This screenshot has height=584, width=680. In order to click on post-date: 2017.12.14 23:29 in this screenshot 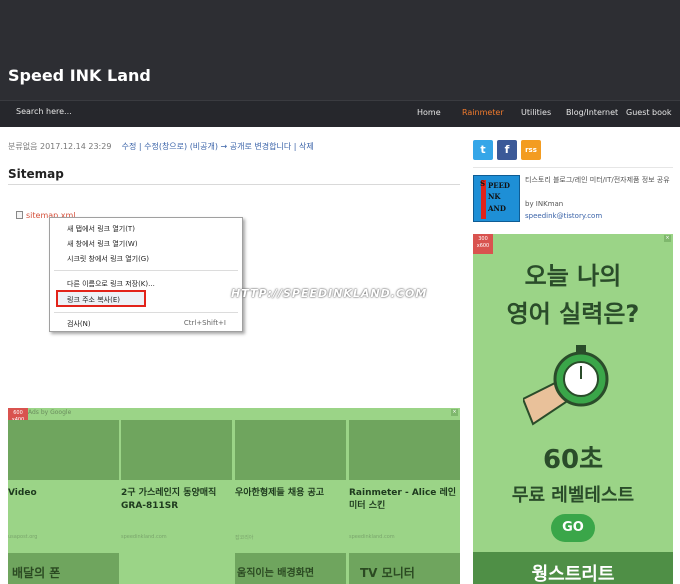, I will do `click(76, 146)`.